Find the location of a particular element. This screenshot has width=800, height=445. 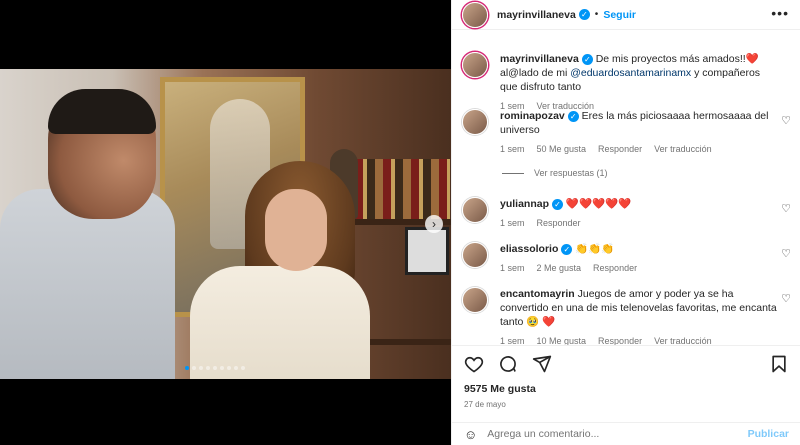

photo-frame is located at coordinates (427, 251).